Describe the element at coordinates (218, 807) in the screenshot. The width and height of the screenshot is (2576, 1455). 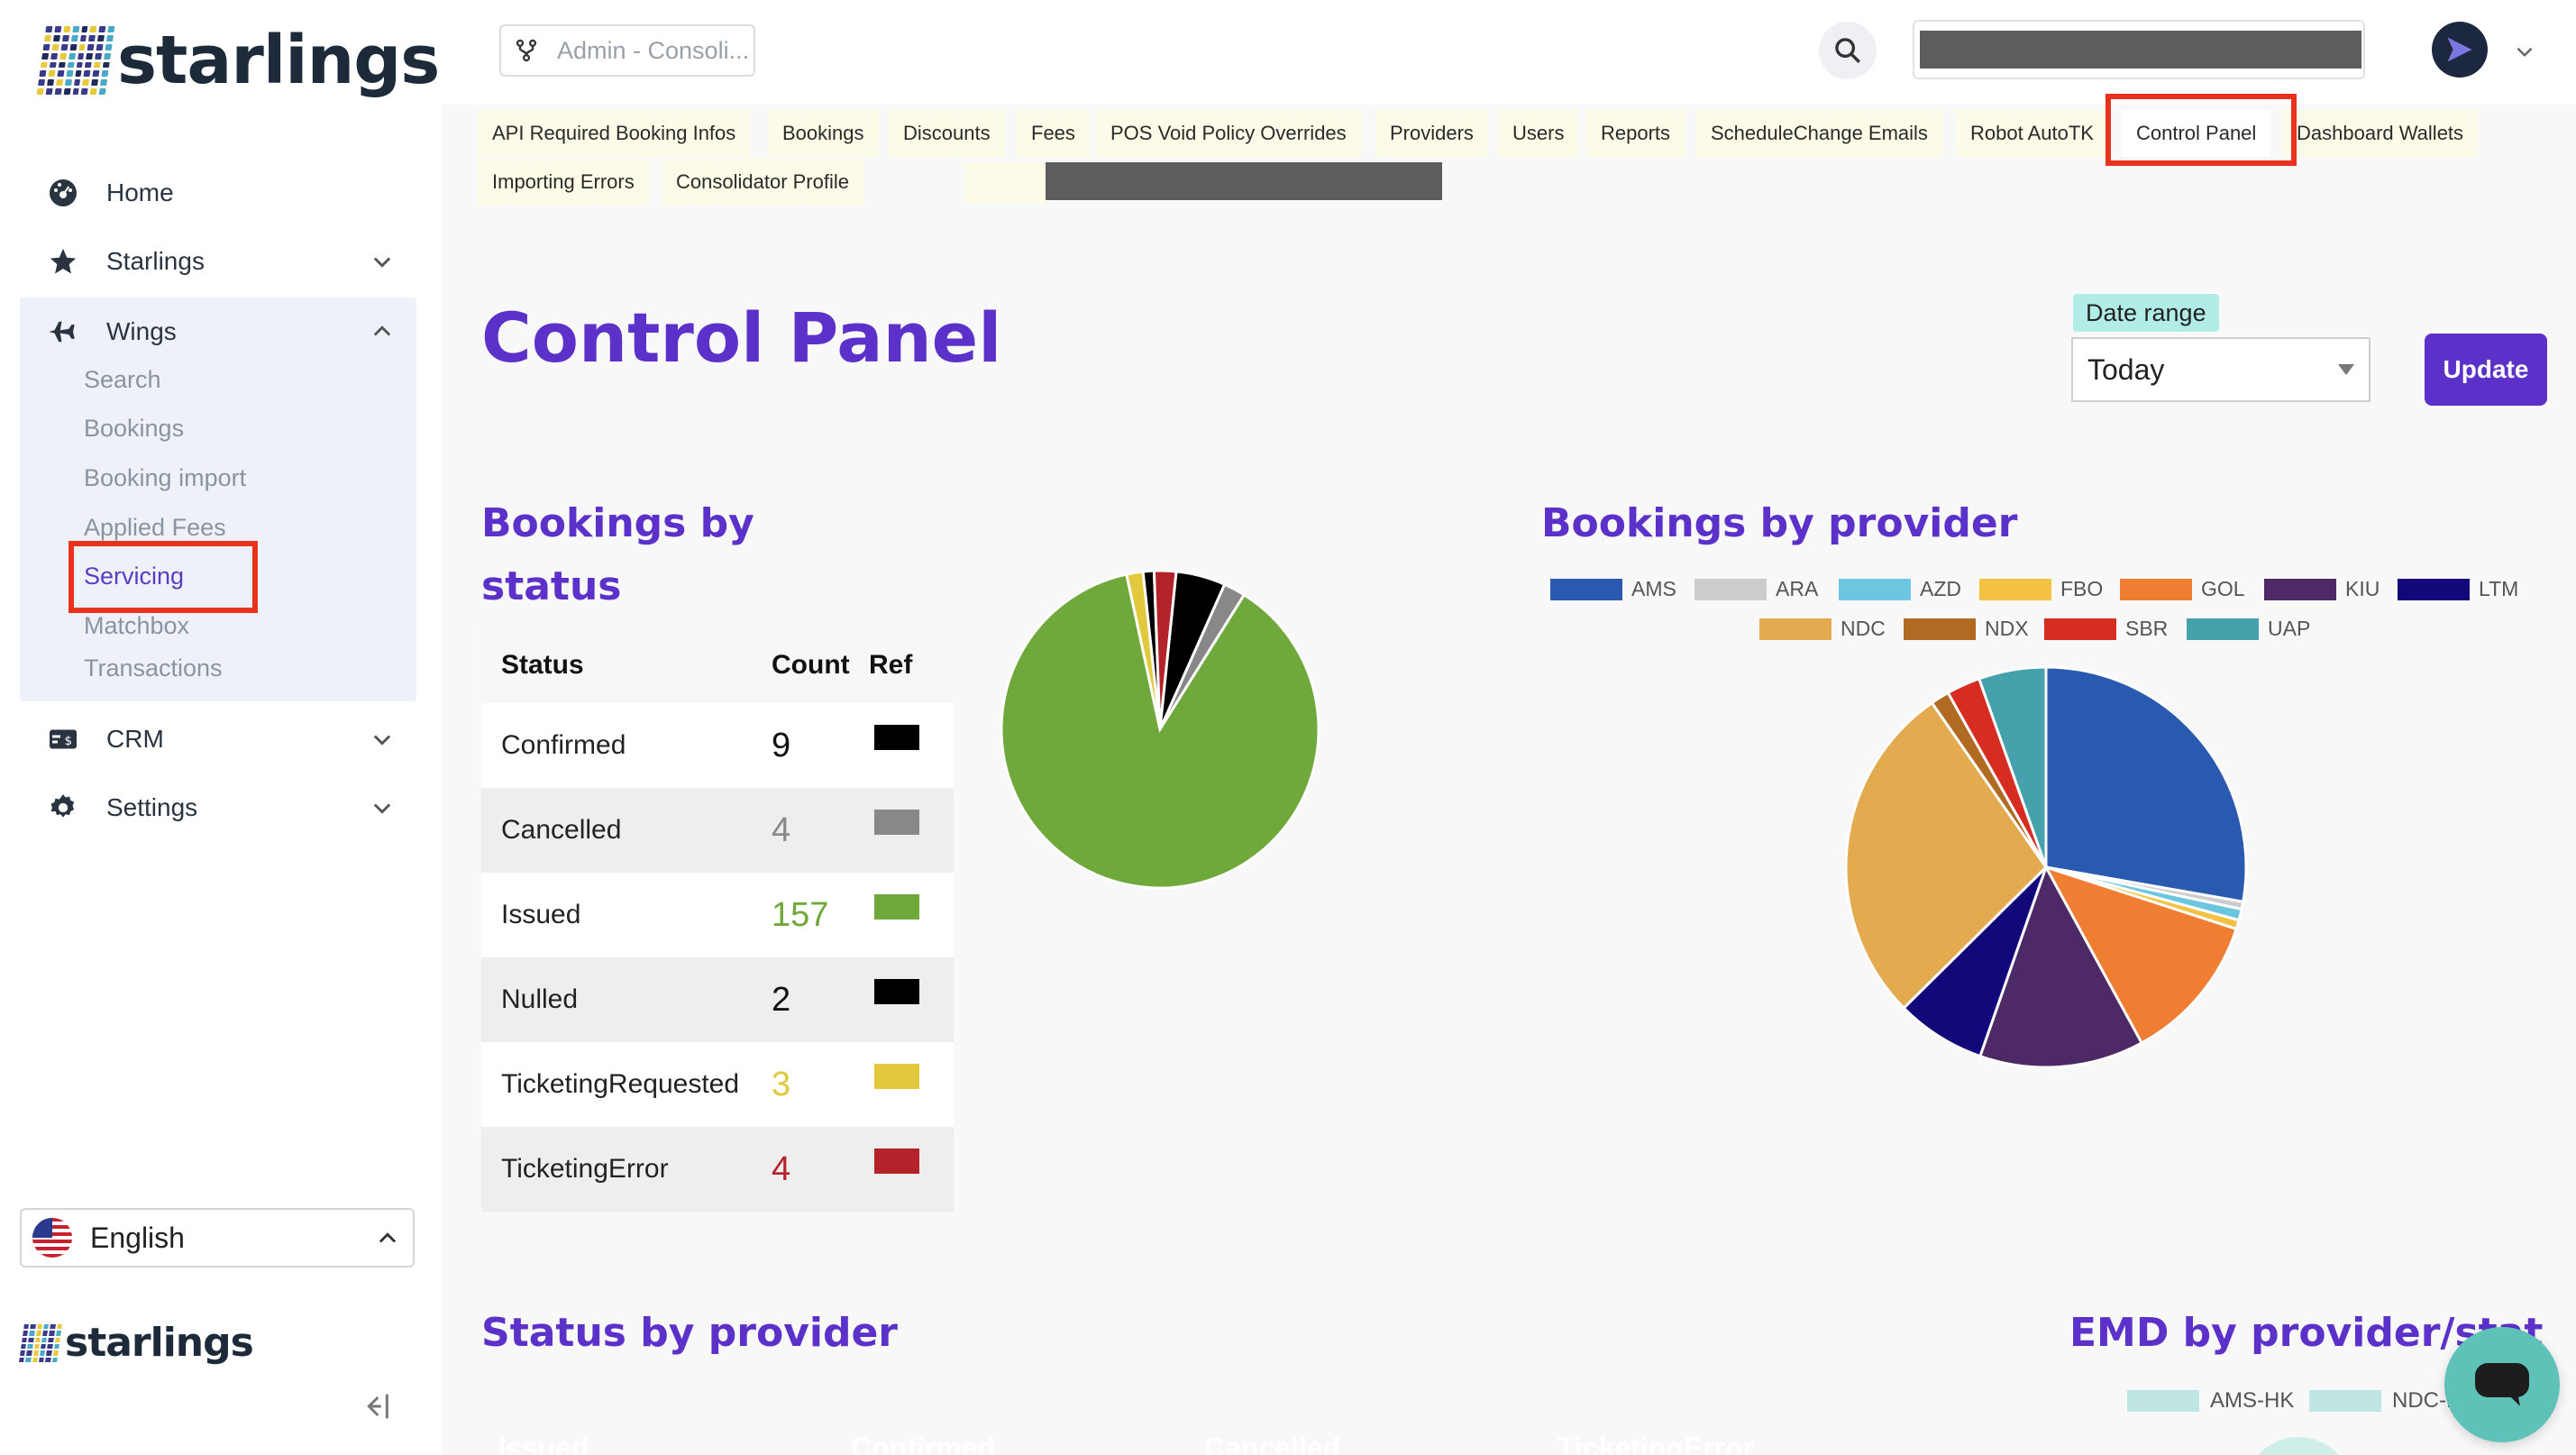
I see `sidebar-item-settings: Settings` at that location.